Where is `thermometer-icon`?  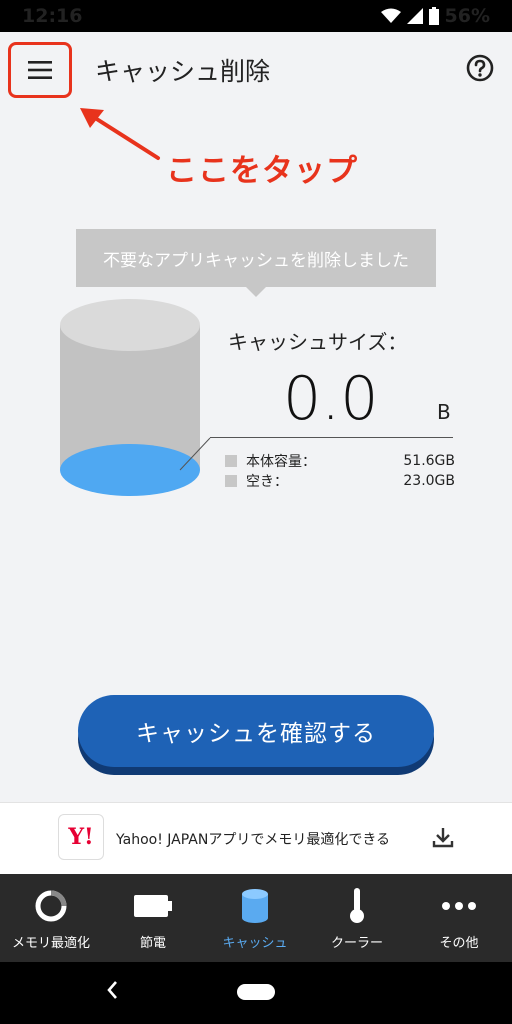
thermometer-icon is located at coordinates (357, 905).